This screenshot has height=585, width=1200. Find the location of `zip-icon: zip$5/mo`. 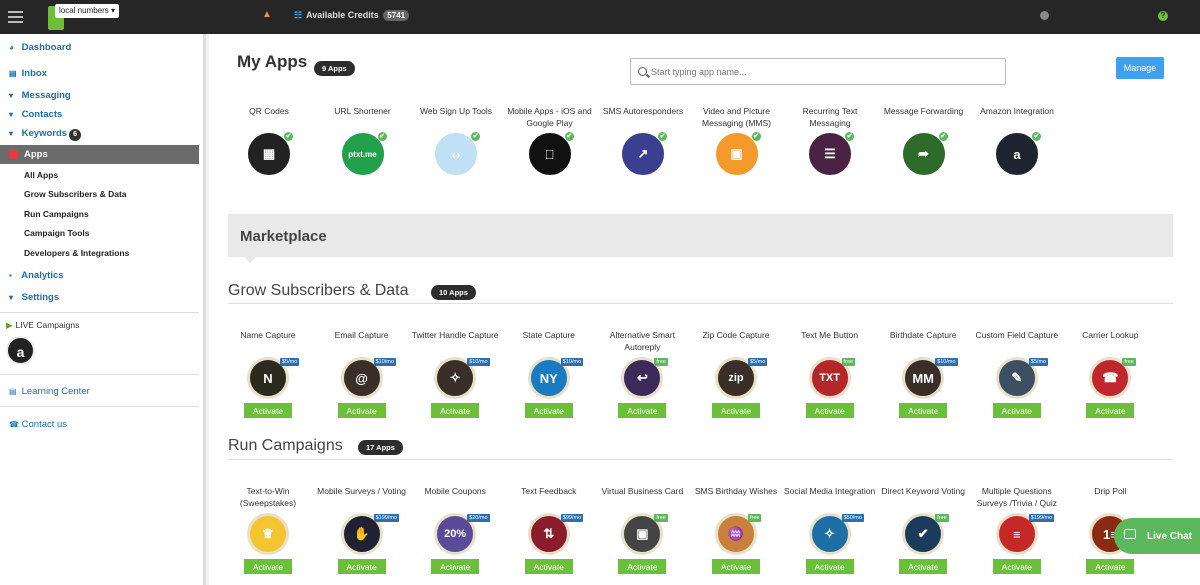

zip-icon: zip$5/mo is located at coordinates (736, 378).